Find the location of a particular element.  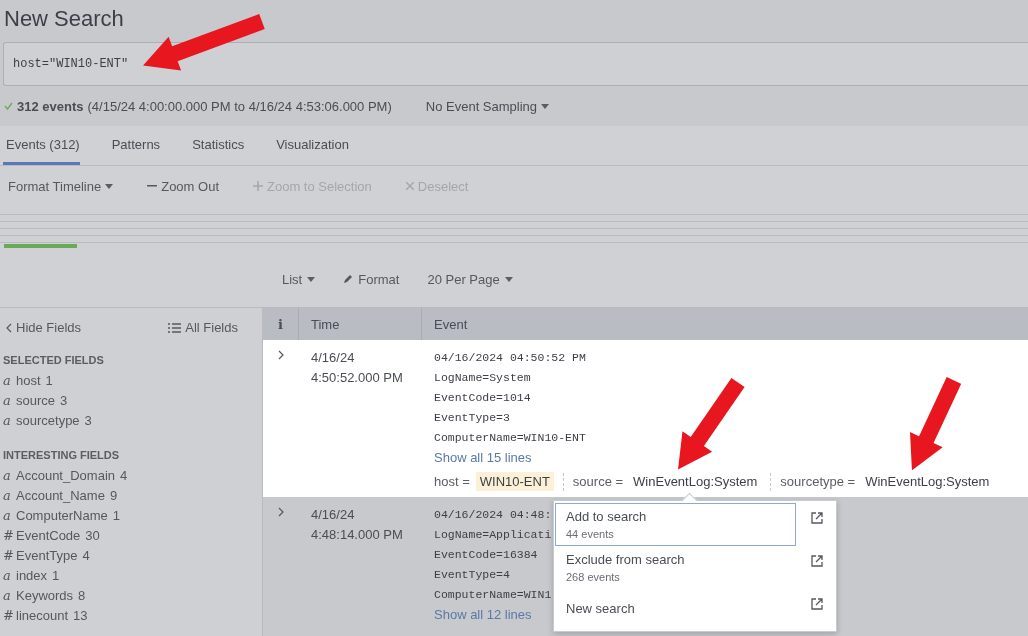

show-all-link: Show all 15 lines is located at coordinates (483, 458).